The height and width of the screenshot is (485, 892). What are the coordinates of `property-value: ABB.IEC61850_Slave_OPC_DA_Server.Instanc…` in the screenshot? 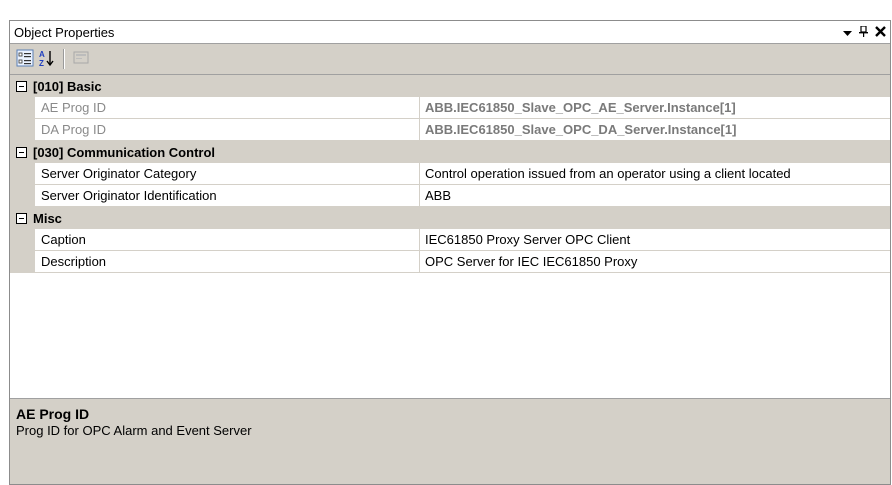 It's located at (655, 130).